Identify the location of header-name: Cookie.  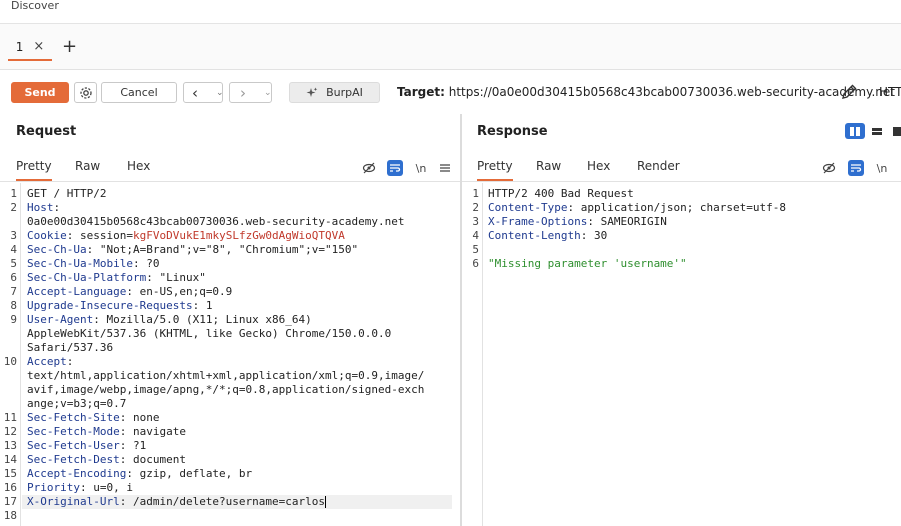
(47, 235).